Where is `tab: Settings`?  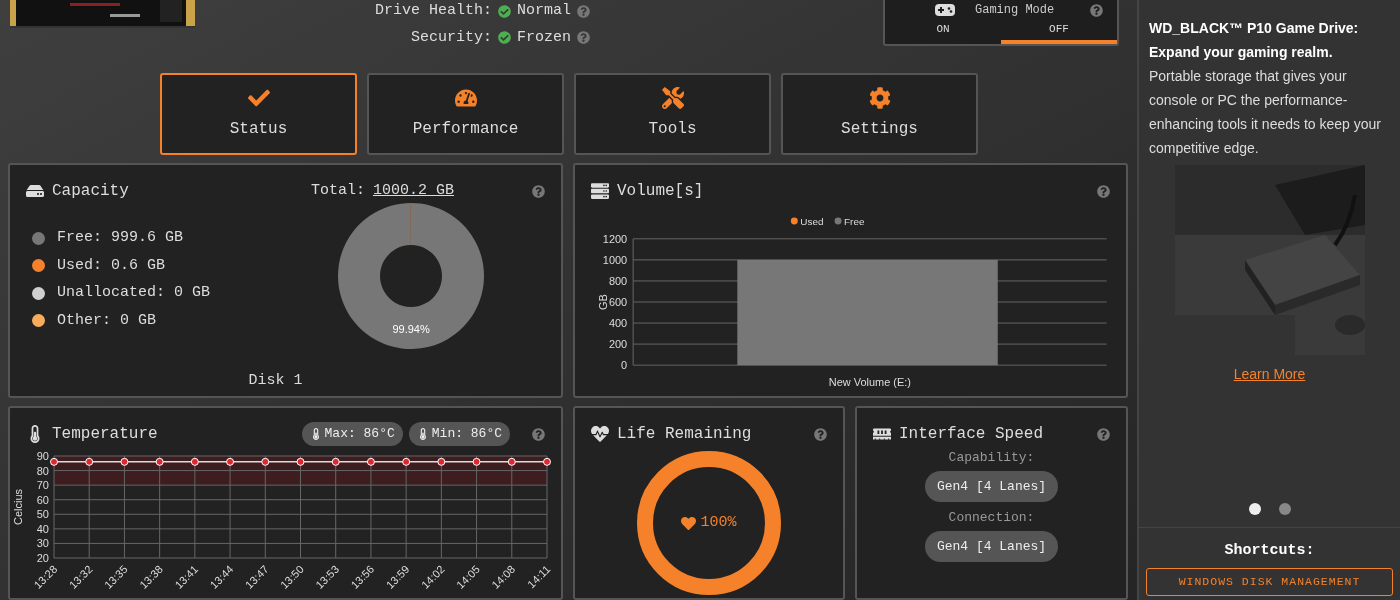 tab: Settings is located at coordinates (879, 114).